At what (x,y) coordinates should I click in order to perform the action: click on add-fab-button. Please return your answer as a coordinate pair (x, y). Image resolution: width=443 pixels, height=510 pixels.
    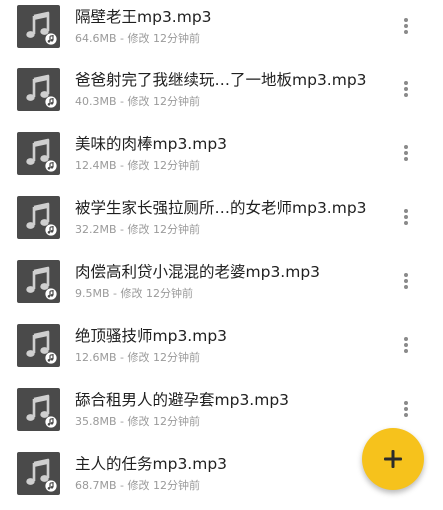
    Looking at the image, I should click on (393, 459).